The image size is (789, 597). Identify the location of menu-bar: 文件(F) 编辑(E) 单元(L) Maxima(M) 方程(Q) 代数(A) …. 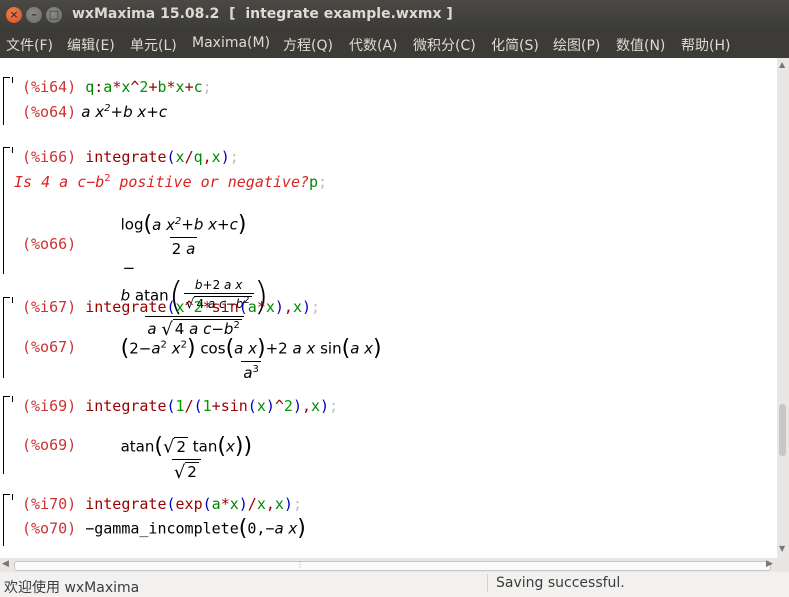
(394, 44).